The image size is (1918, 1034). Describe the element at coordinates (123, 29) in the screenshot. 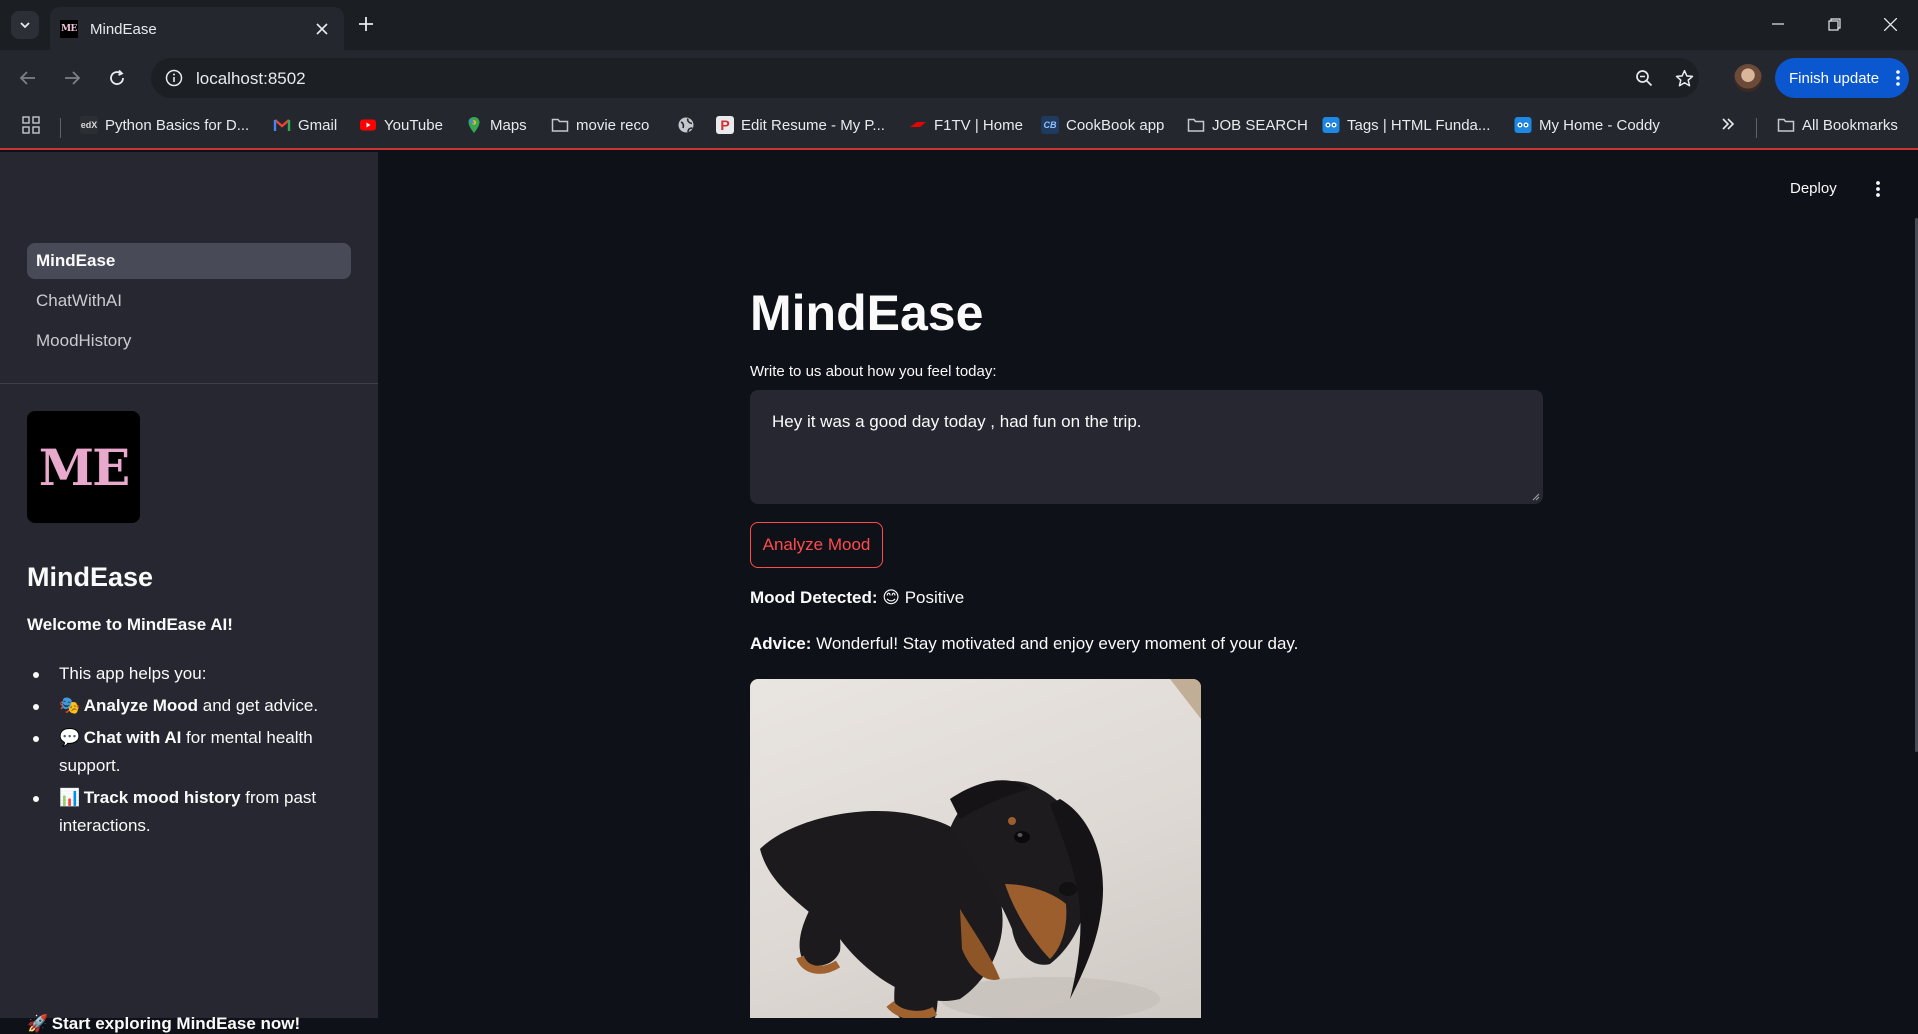

I see `tab-title: MindEase` at that location.